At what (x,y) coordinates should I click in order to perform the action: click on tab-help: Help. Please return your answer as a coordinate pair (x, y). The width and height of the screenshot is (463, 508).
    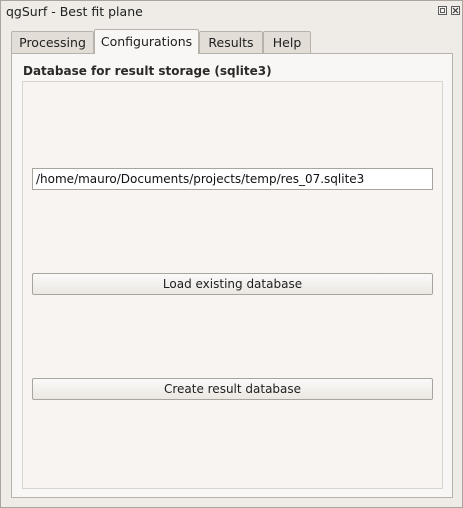
    Looking at the image, I should click on (287, 42).